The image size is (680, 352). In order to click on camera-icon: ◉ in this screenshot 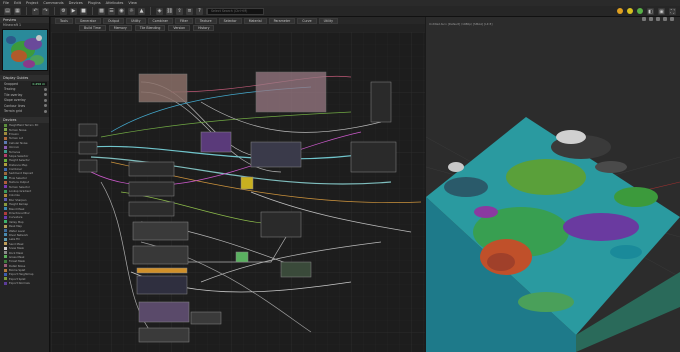, I will do `click(121, 11)`.